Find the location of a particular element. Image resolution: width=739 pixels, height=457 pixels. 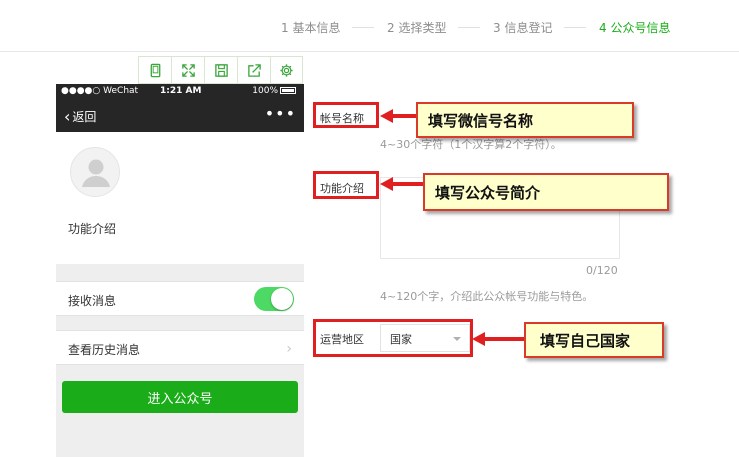

history-messages-label: 查看历史消息 is located at coordinates (104, 350).